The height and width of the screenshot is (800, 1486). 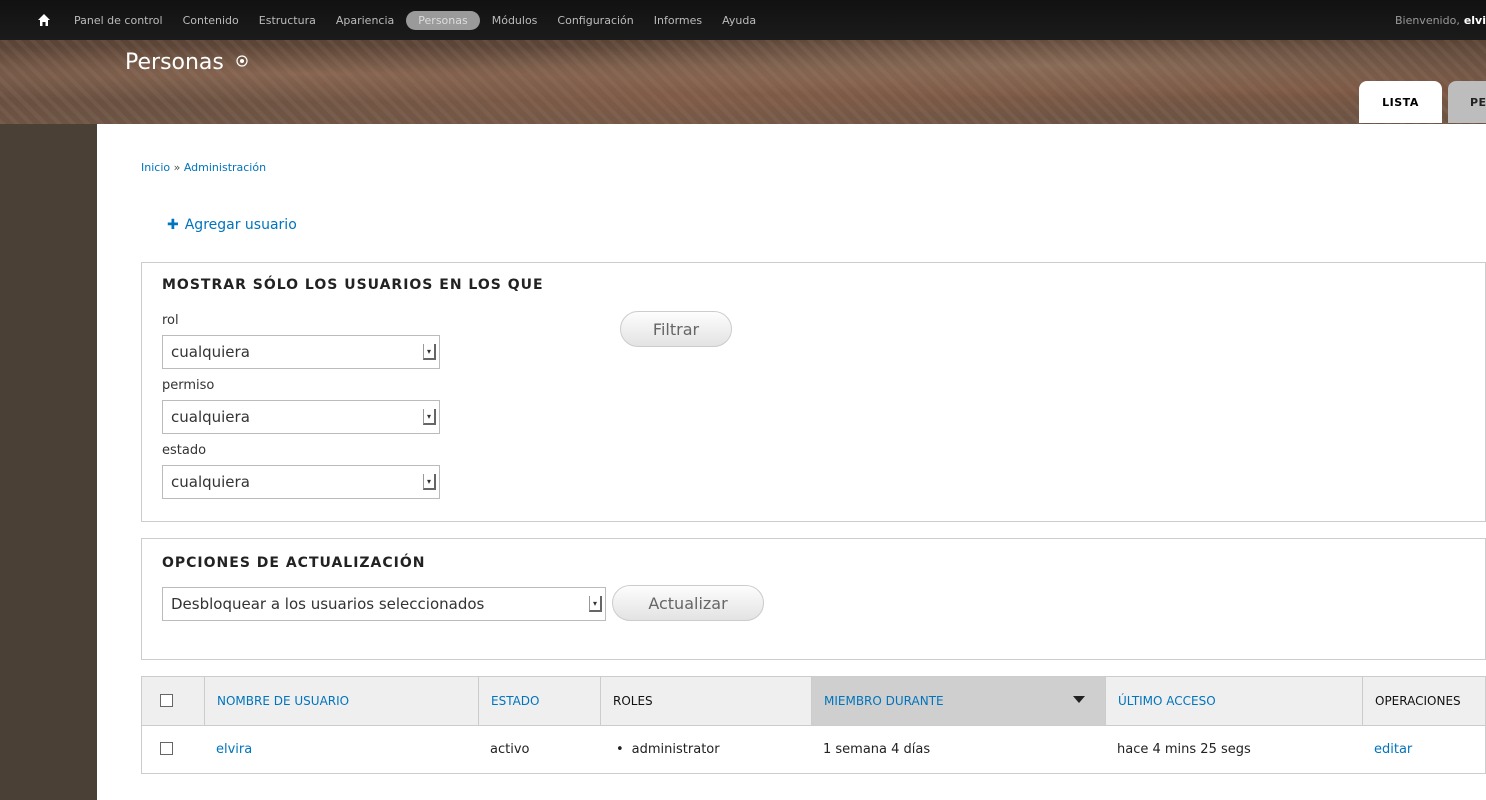 What do you see at coordinates (170, 320) in the screenshot?
I see `role-label: rol` at bounding box center [170, 320].